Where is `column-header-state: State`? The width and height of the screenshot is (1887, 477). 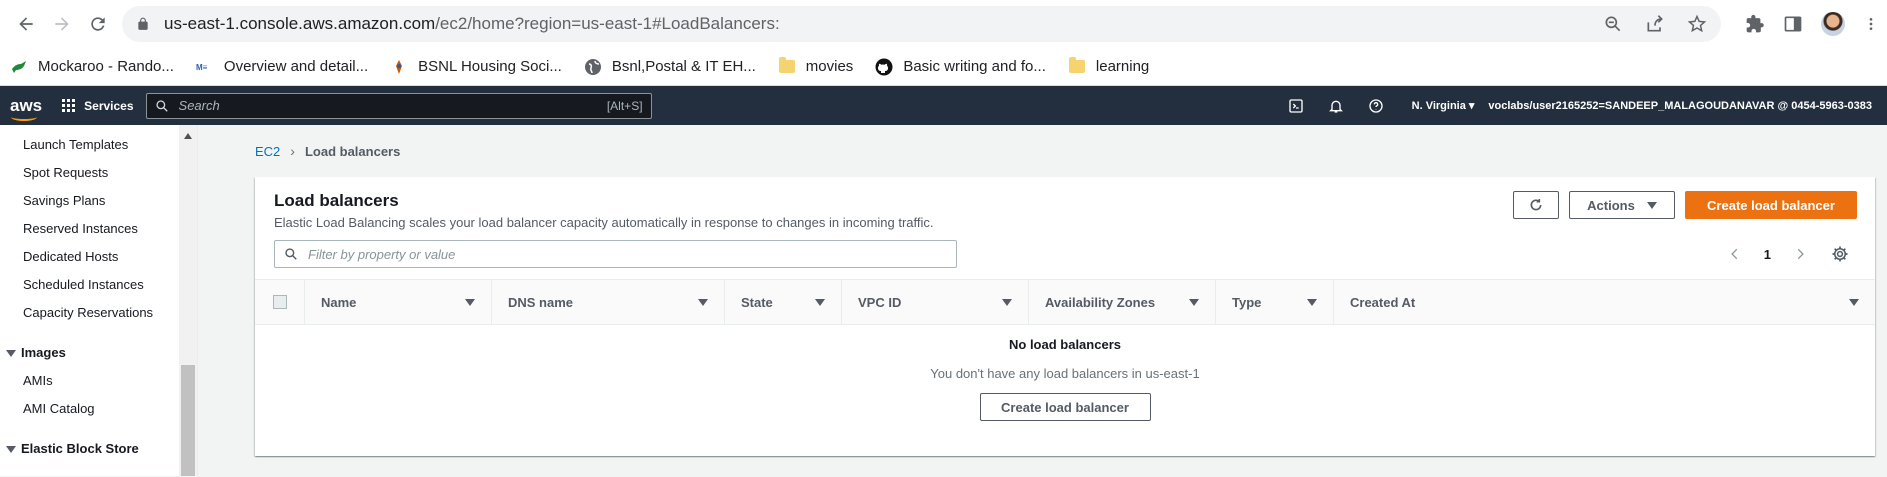 column-header-state: State is located at coordinates (783, 302).